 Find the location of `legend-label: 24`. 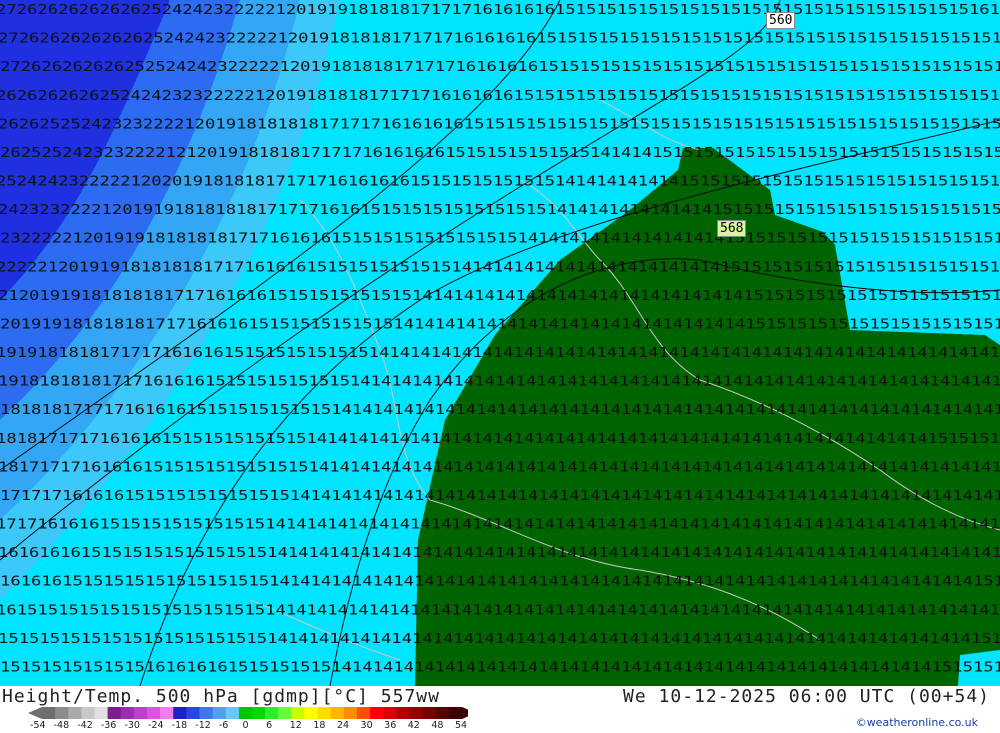

legend-label: 24 is located at coordinates (343, 725).